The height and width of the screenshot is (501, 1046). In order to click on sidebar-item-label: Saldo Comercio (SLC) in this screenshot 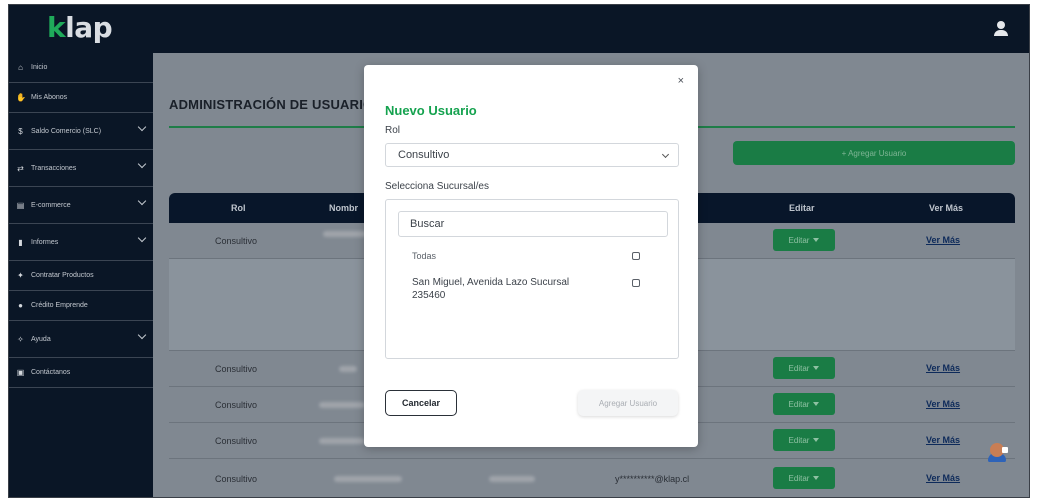, I will do `click(66, 131)`.